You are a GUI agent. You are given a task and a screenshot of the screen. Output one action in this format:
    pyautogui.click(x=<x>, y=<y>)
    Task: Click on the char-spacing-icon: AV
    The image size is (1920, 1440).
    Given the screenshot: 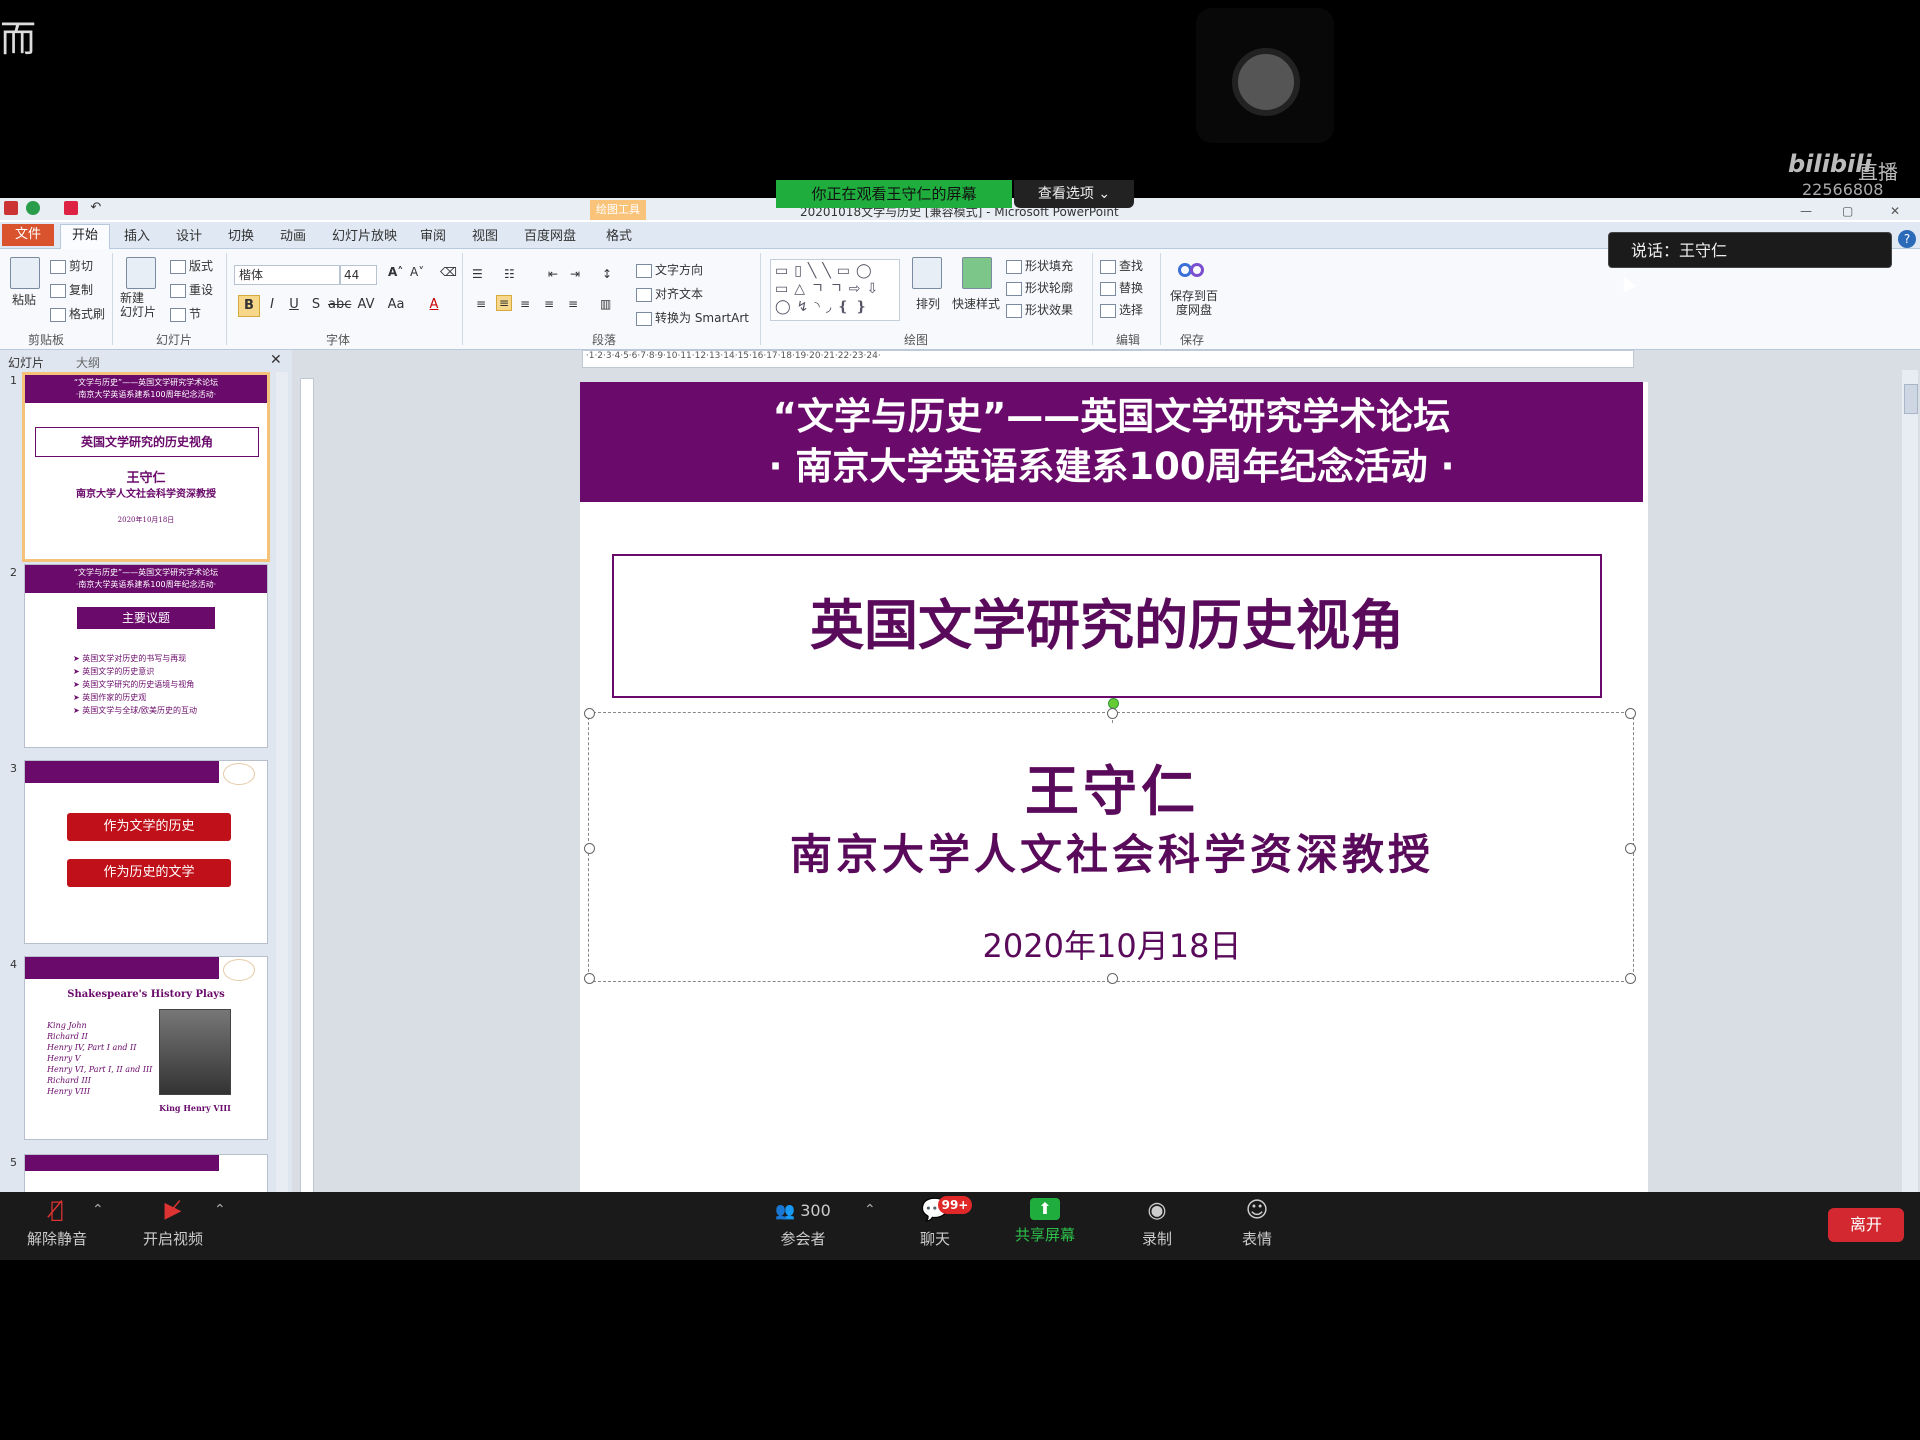 What is the action you would take?
    pyautogui.click(x=366, y=305)
    